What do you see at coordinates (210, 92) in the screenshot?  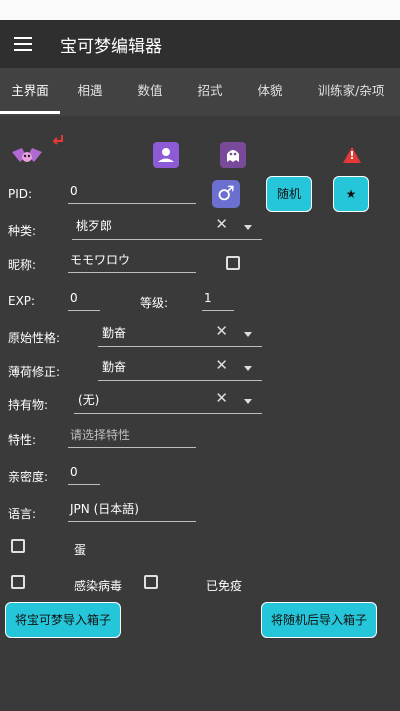 I see `tab-moves: 招式` at bounding box center [210, 92].